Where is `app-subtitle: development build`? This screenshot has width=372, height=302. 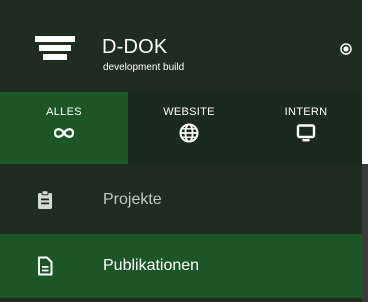
app-subtitle: development build is located at coordinates (144, 67).